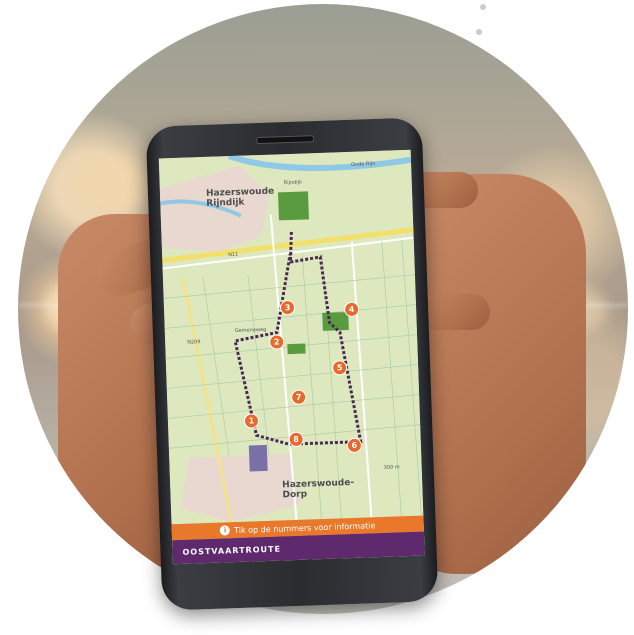  Describe the element at coordinates (363, 164) in the screenshot. I see `river-label: Oude Rijn` at that location.